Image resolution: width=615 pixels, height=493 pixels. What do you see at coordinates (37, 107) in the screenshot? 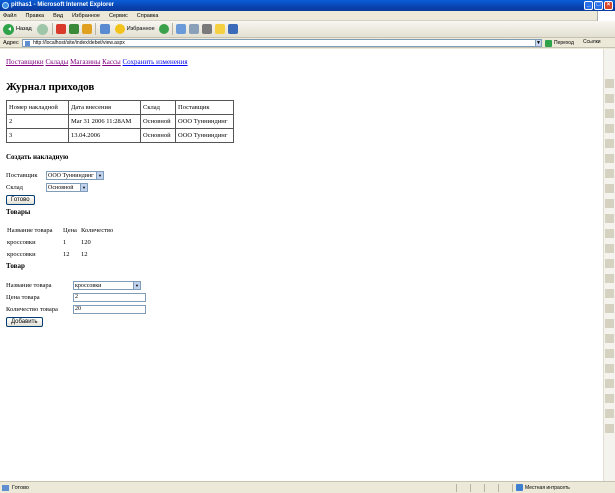
I see `column-header: Номер накладной` at bounding box center [37, 107].